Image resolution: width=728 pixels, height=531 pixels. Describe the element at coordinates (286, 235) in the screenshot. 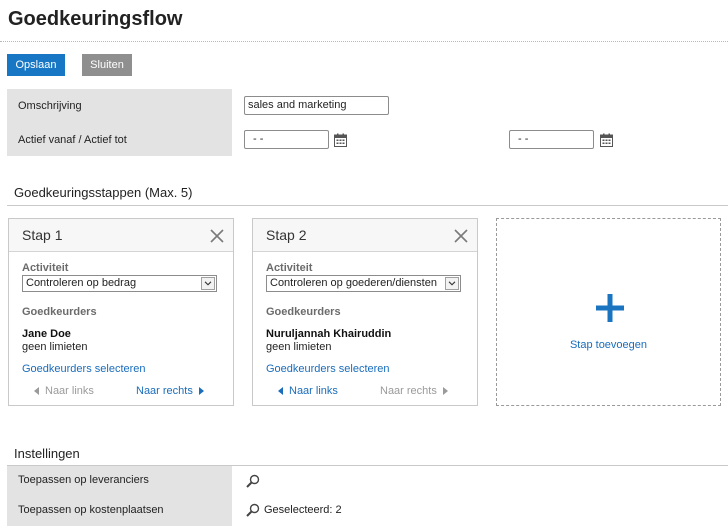

I see `step-title: Stap 2` at that location.